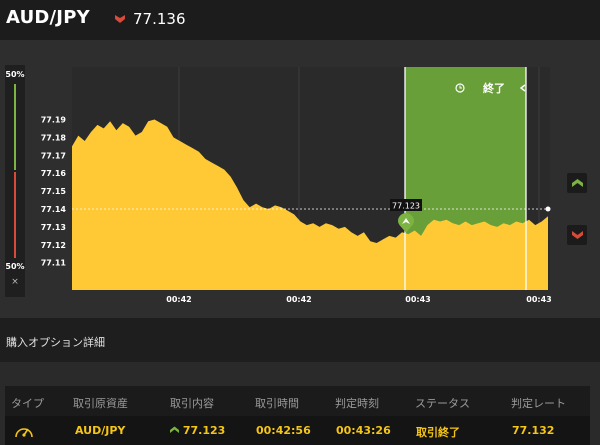 The width and height of the screenshot is (600, 445). Describe the element at coordinates (24, 433) in the screenshot. I see `gauge-icon` at that location.